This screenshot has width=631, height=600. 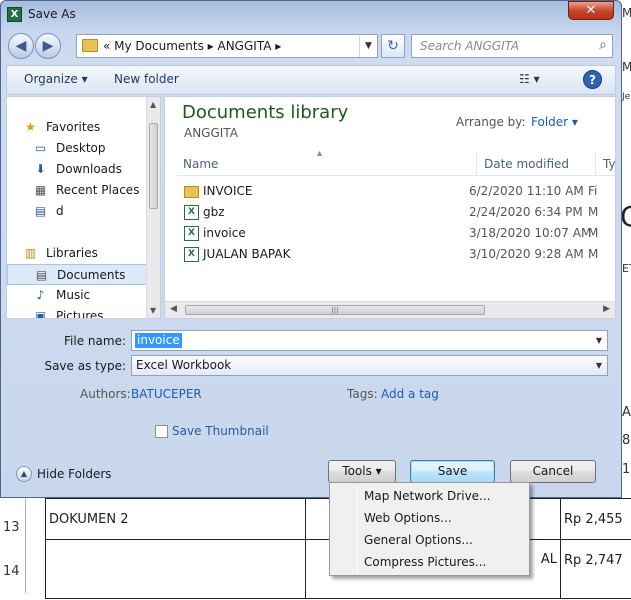 What do you see at coordinates (153, 166) in the screenshot?
I see `scrollbar-thumb` at bounding box center [153, 166].